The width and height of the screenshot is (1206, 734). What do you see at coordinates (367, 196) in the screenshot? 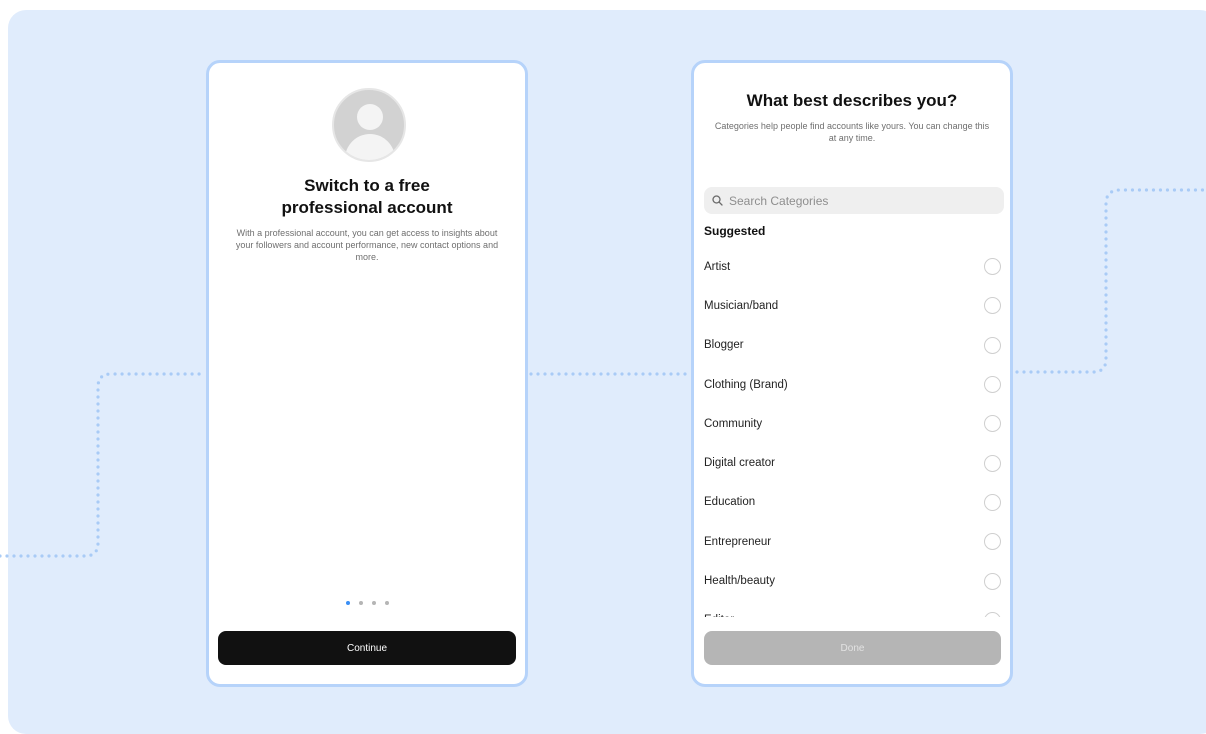
I see `screen-title: Switch to a free professional account` at bounding box center [367, 196].